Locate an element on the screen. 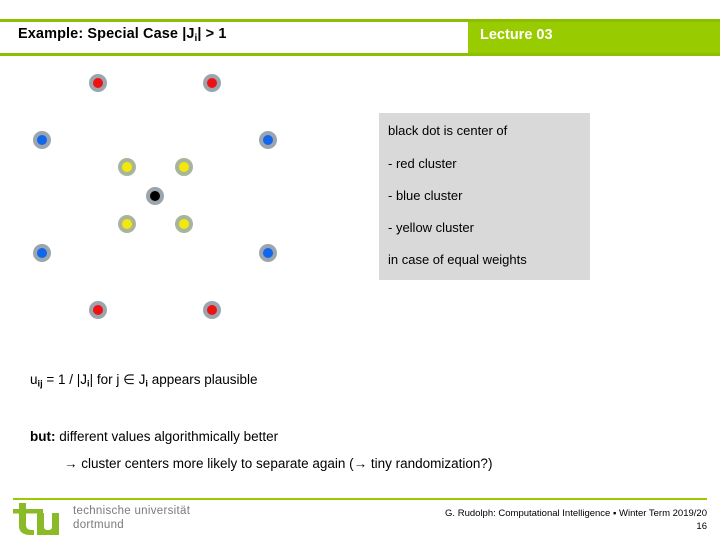 The image size is (720, 540). callout-line-blue-cluster: - blue cluster is located at coordinates (425, 195).